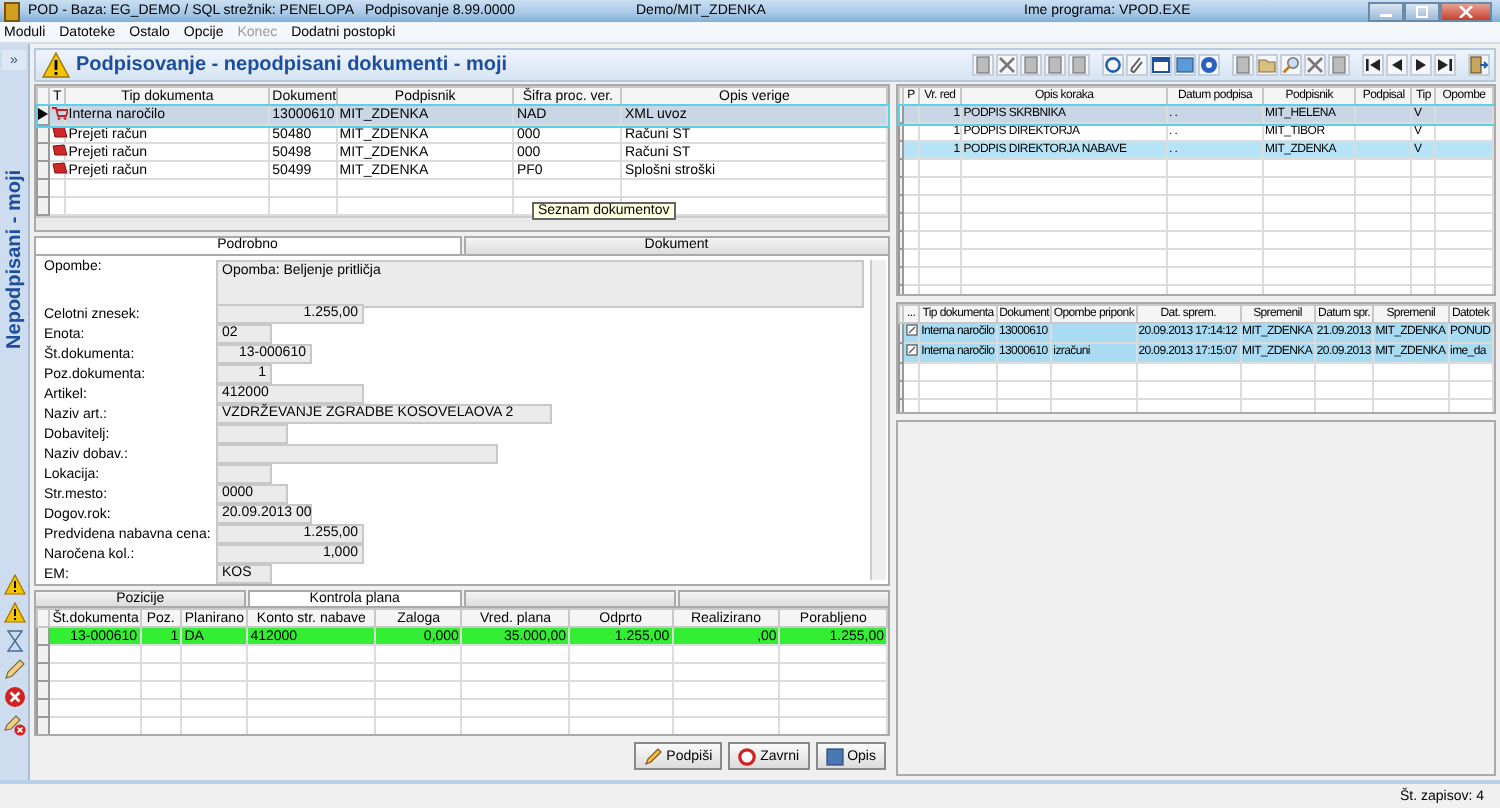  Describe the element at coordinates (14, 259) in the screenshot. I see `panel-title: Nepodpisani - moji` at that location.